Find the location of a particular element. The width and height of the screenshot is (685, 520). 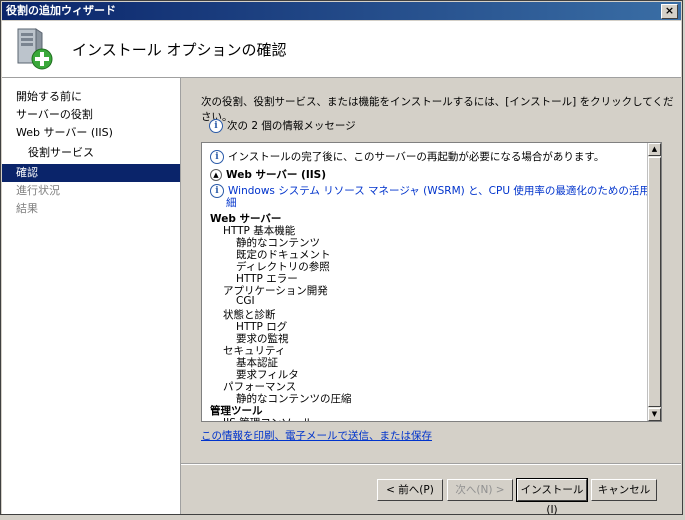

sidebar-item-server-roles: サーバーの役割 is located at coordinates (91, 115).